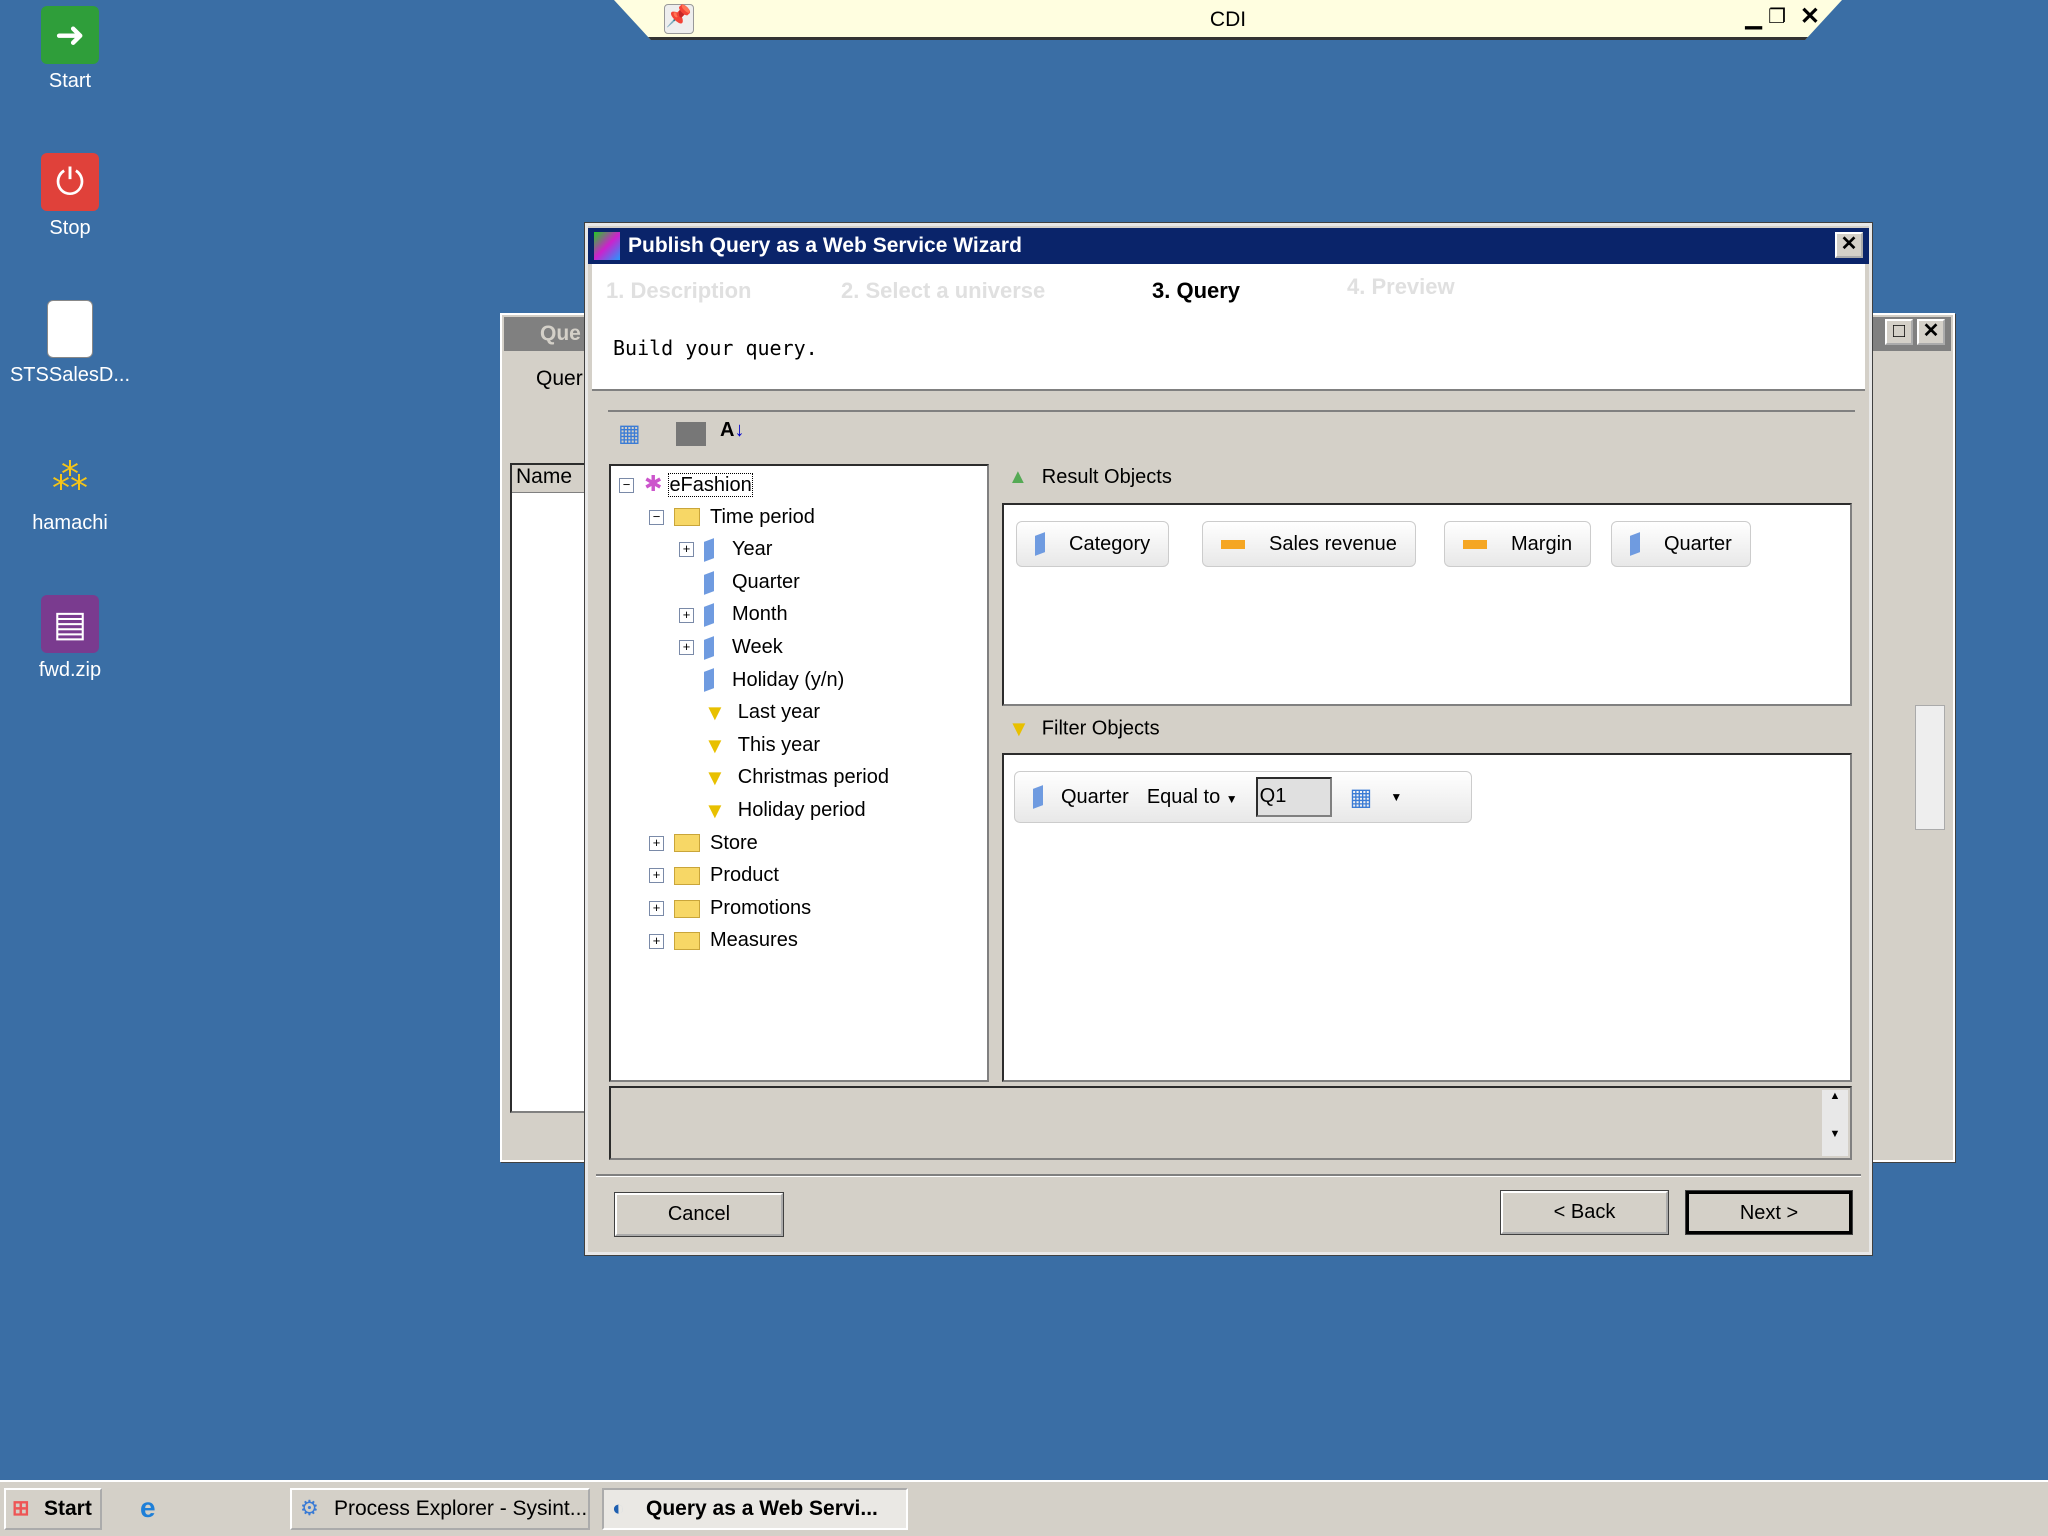 Image resolution: width=2048 pixels, height=1536 pixels. Describe the element at coordinates (703, 843) in the screenshot. I see `tree-item: + Store` at that location.